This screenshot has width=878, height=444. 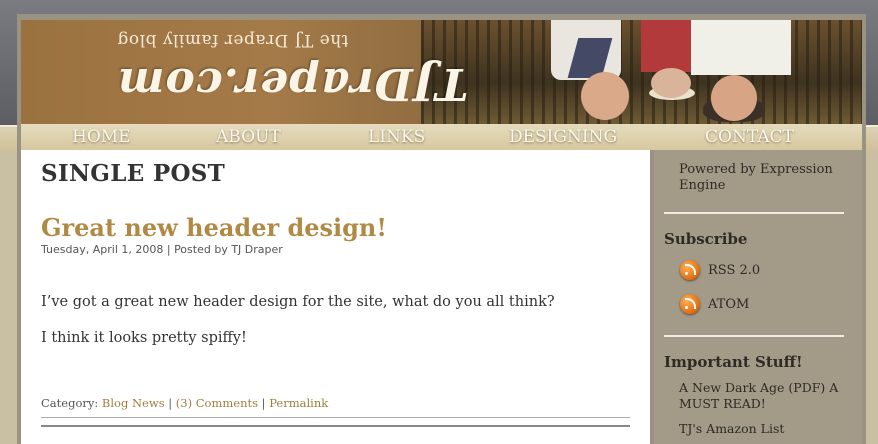 What do you see at coordinates (729, 304) in the screenshot?
I see `feed-label: ATOM` at bounding box center [729, 304].